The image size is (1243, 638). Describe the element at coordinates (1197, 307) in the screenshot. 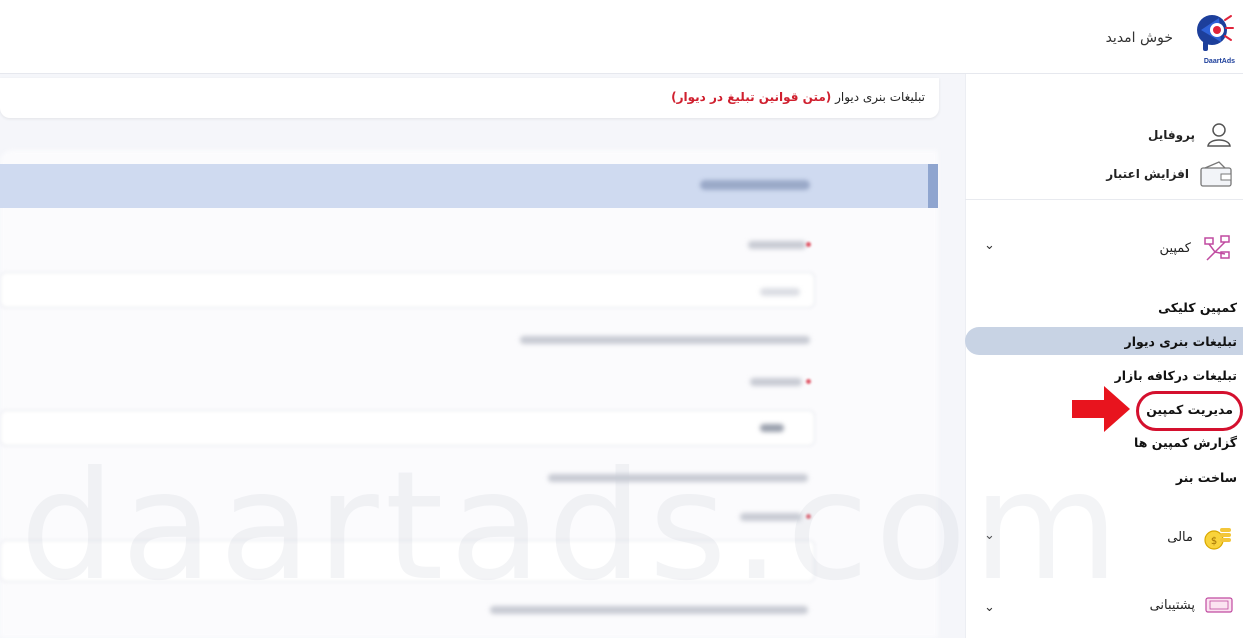

I see `sidebar-subitem-click-campaign: کمپین کلیکی` at that location.